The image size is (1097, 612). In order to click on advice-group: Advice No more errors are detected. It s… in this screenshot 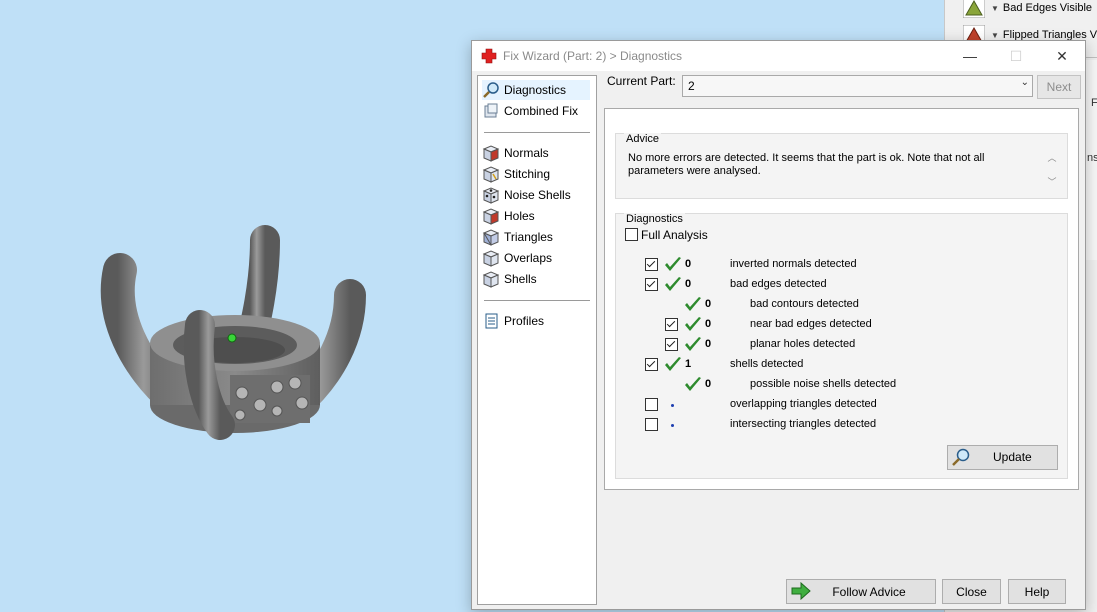, I will do `click(841, 166)`.